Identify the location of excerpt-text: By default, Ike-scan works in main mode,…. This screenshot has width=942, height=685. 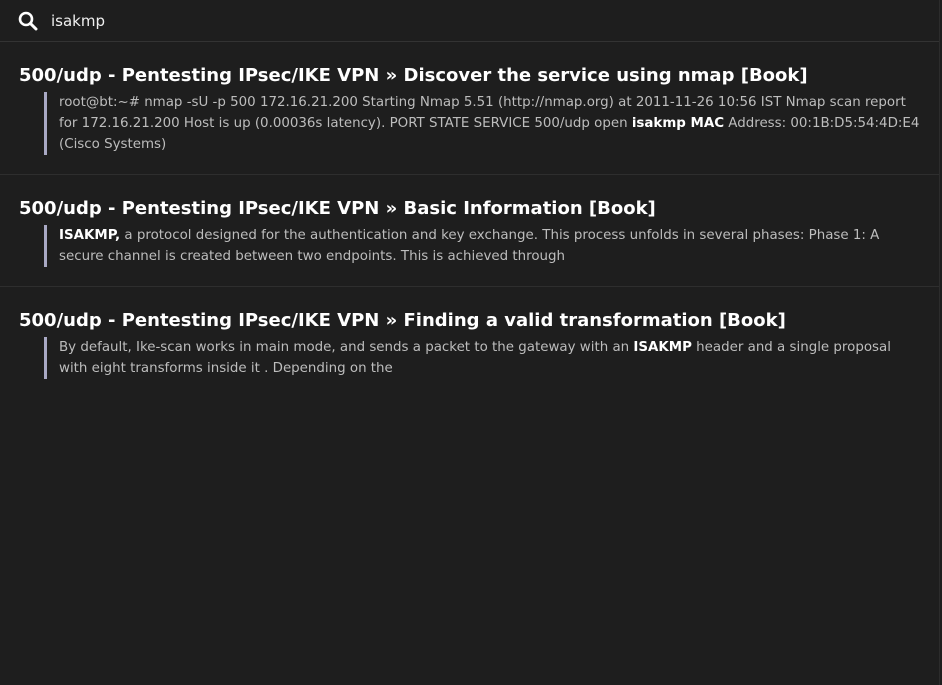
(346, 347).